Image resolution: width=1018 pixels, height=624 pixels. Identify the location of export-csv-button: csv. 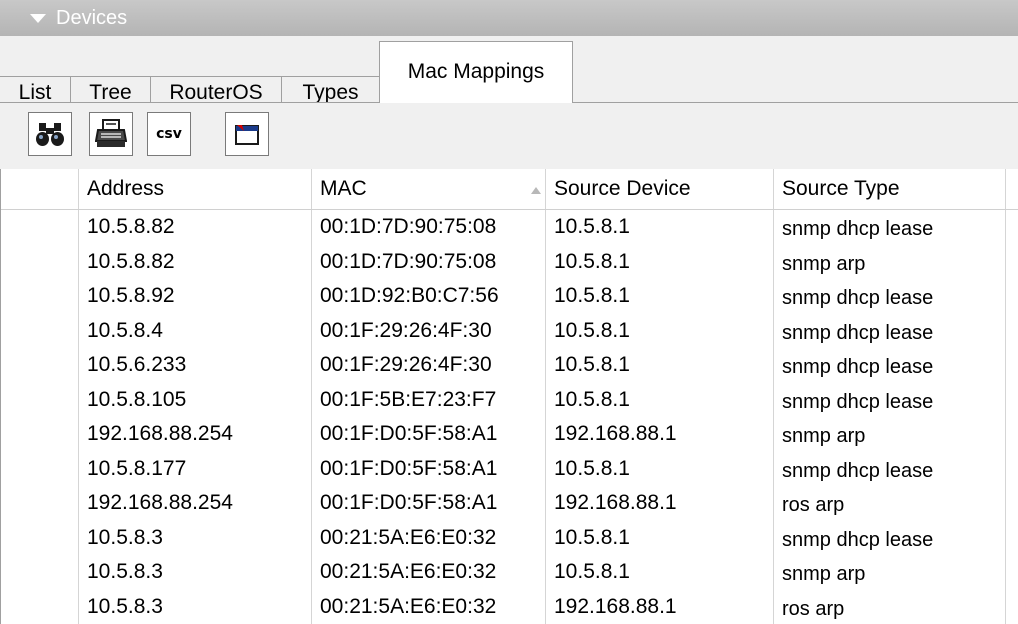
(169, 134).